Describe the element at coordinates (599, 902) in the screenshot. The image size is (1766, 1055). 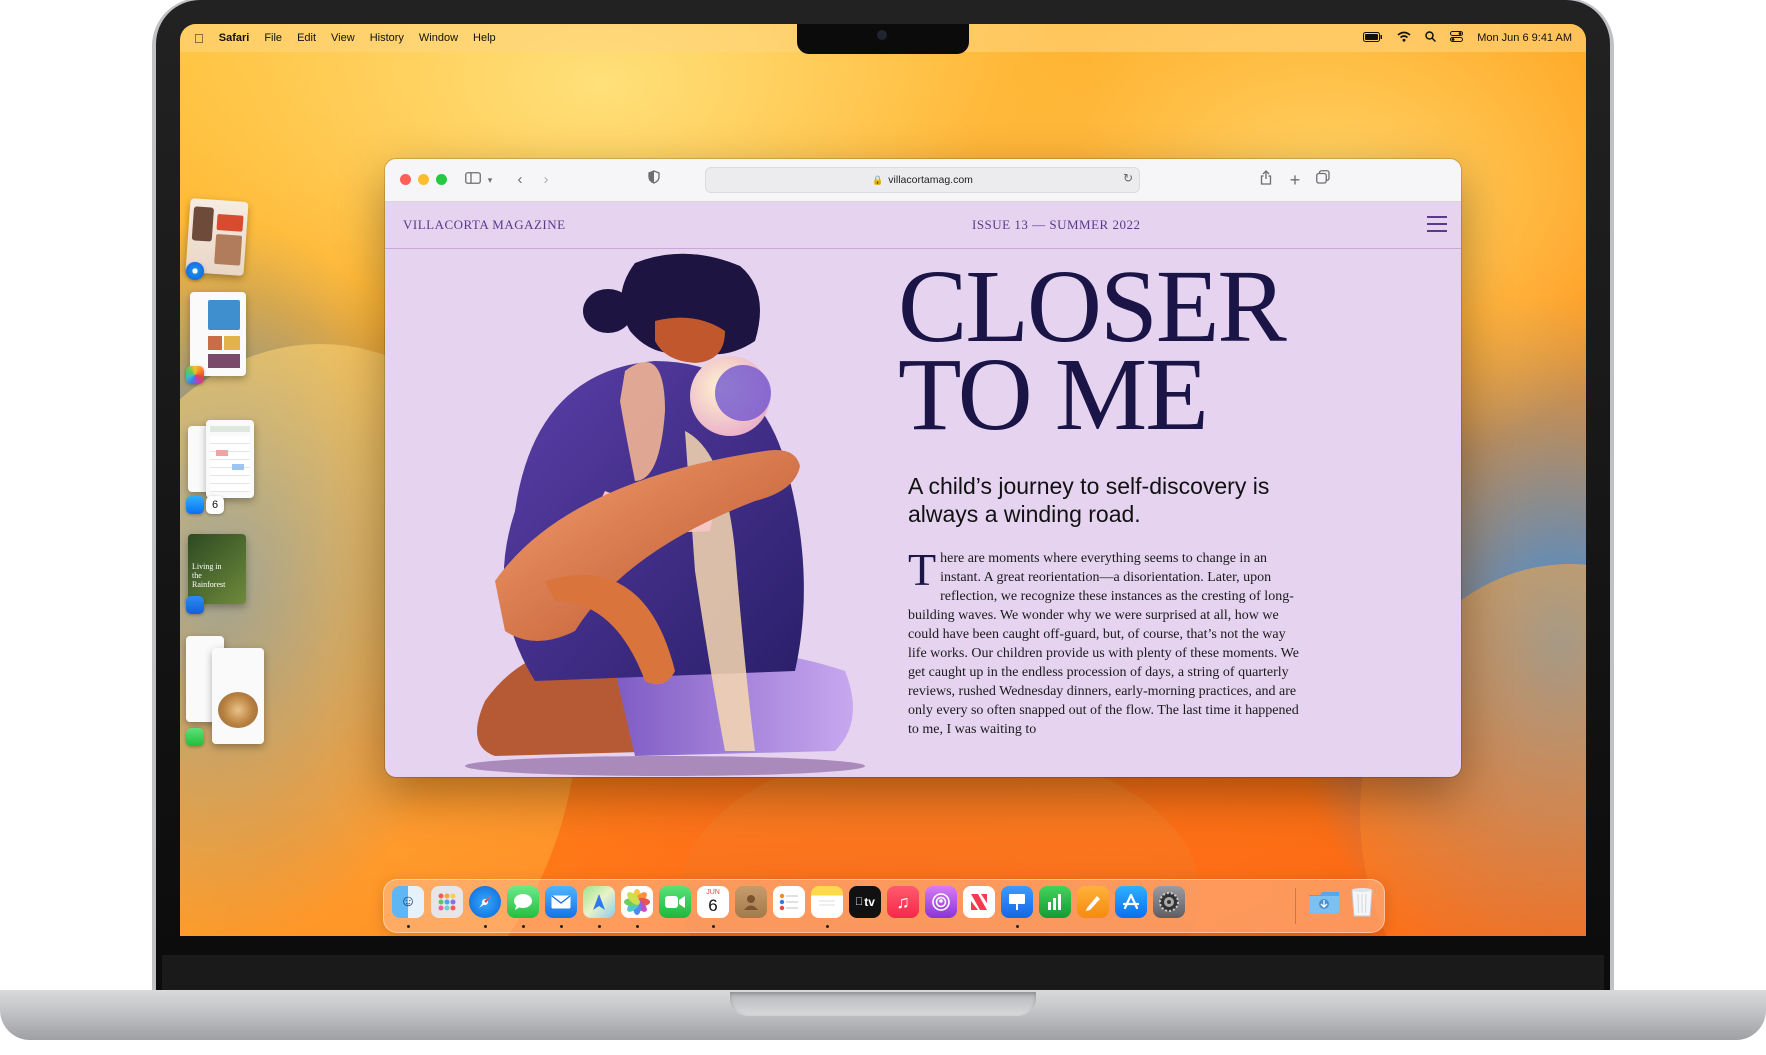
I see `maps-icon` at that location.